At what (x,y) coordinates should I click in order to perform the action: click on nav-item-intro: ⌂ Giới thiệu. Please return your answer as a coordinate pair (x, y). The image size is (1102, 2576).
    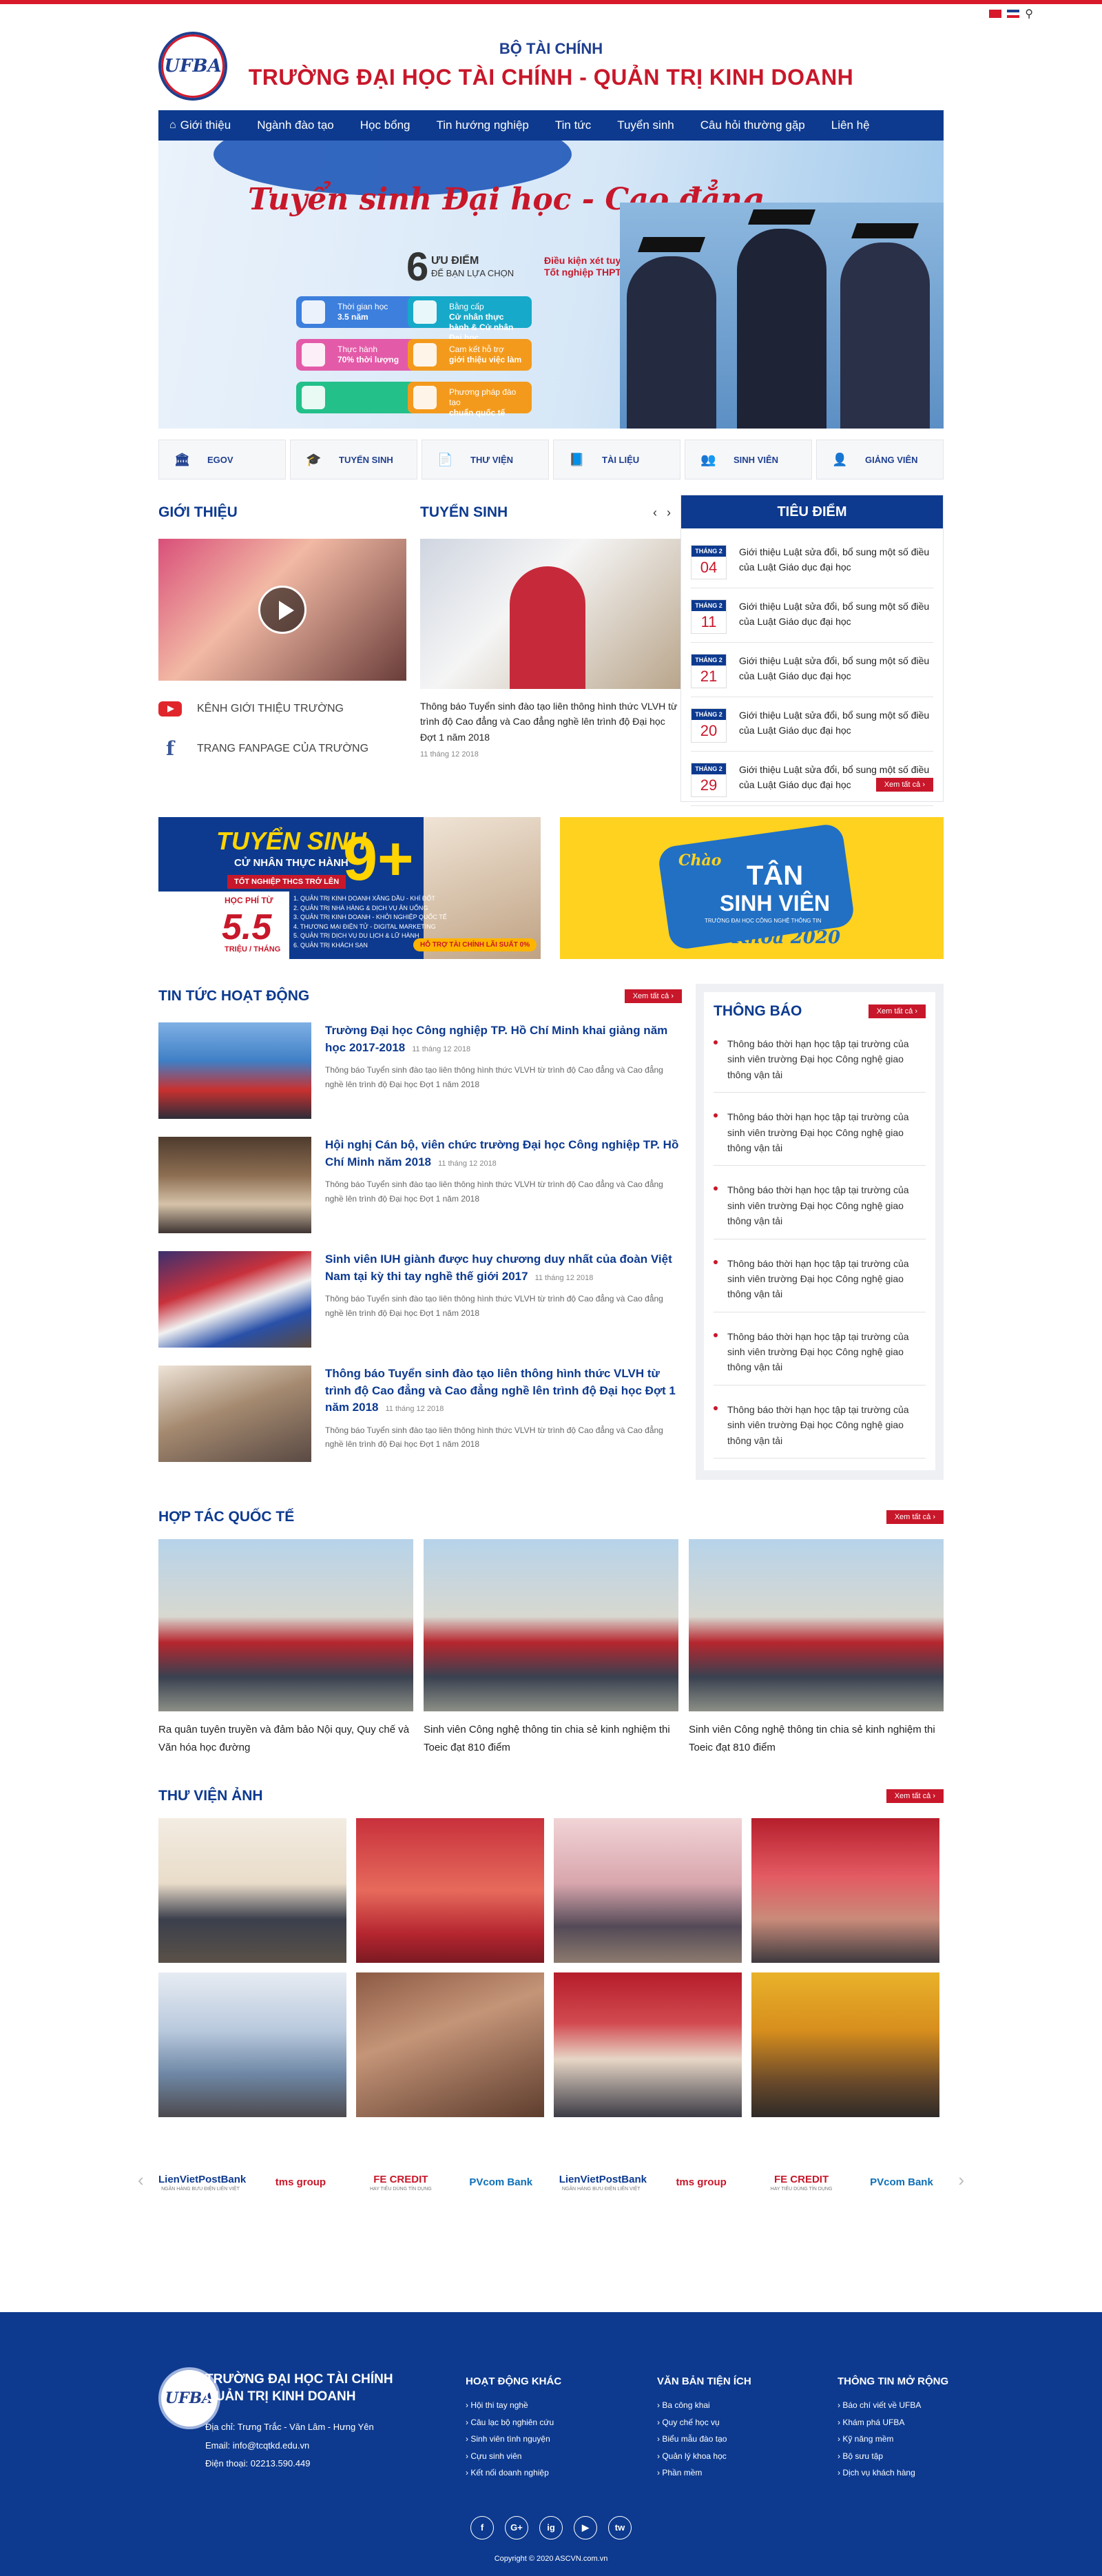
    Looking at the image, I should click on (200, 125).